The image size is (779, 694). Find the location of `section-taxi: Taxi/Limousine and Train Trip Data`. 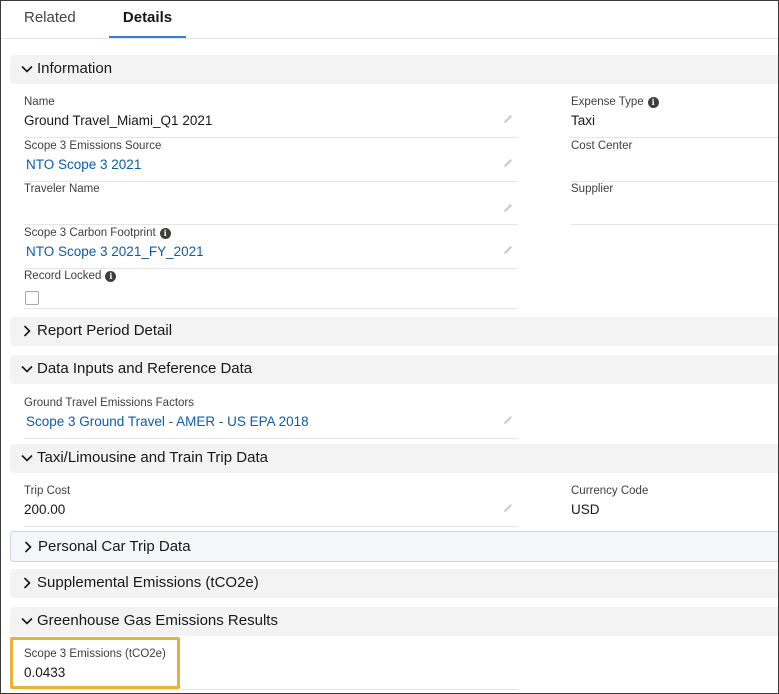

section-taxi: Taxi/Limousine and Train Trip Data is located at coordinates (394, 458).